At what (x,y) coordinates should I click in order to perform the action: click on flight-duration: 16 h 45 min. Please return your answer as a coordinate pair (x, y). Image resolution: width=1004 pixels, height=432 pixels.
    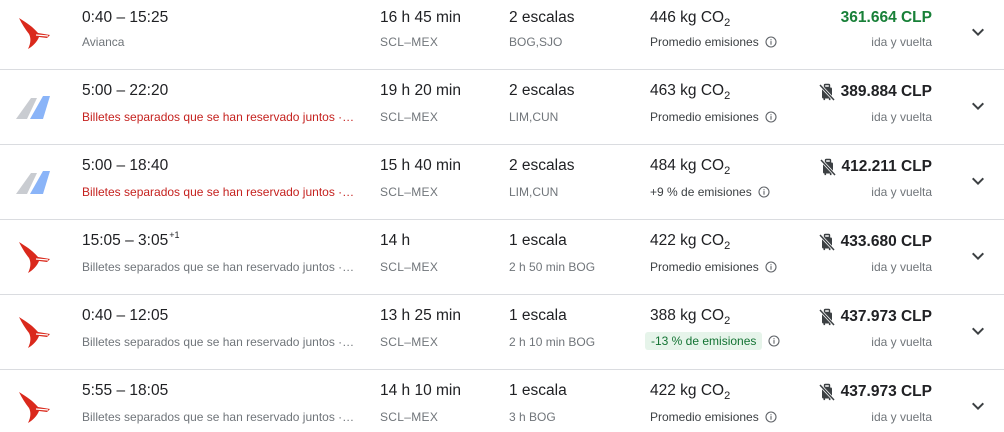
    Looking at the image, I should click on (420, 17).